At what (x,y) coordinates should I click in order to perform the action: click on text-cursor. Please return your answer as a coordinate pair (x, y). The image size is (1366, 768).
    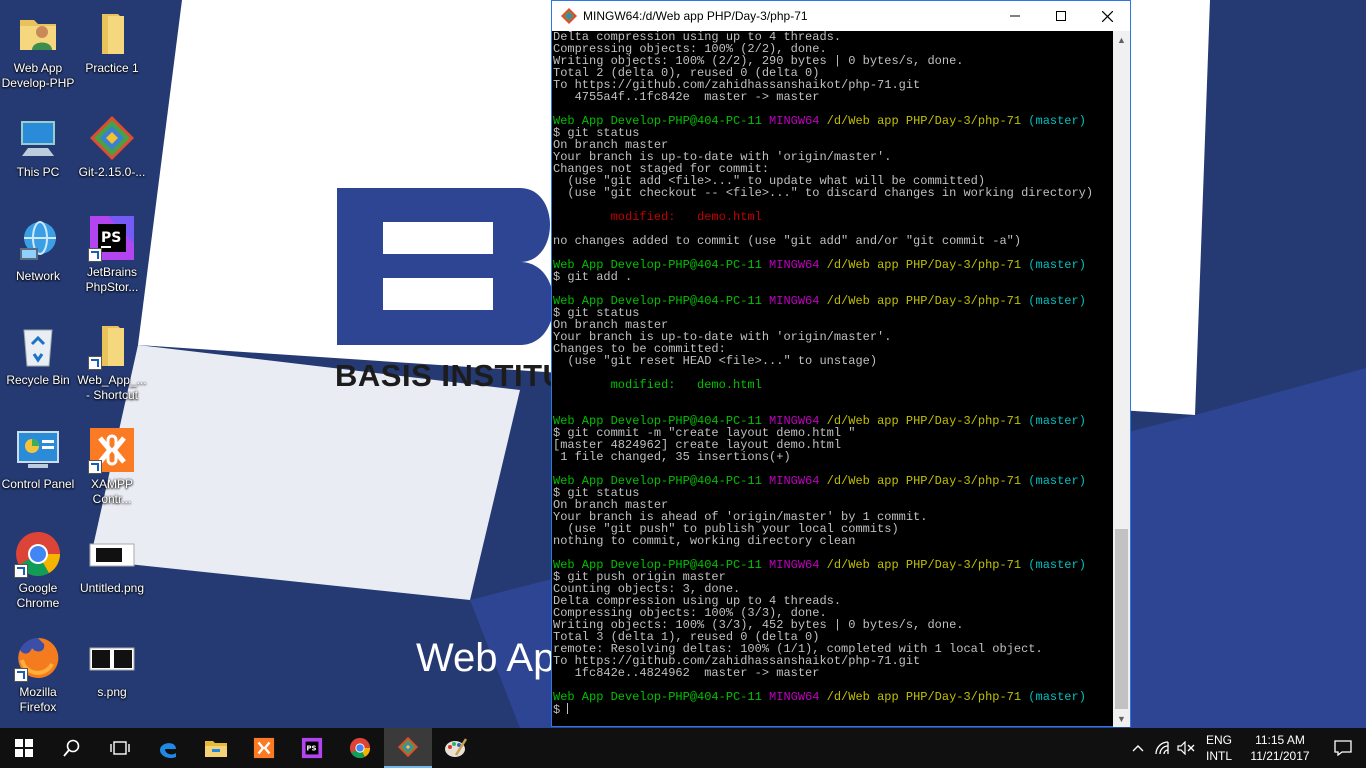
    Looking at the image, I should click on (568, 708).